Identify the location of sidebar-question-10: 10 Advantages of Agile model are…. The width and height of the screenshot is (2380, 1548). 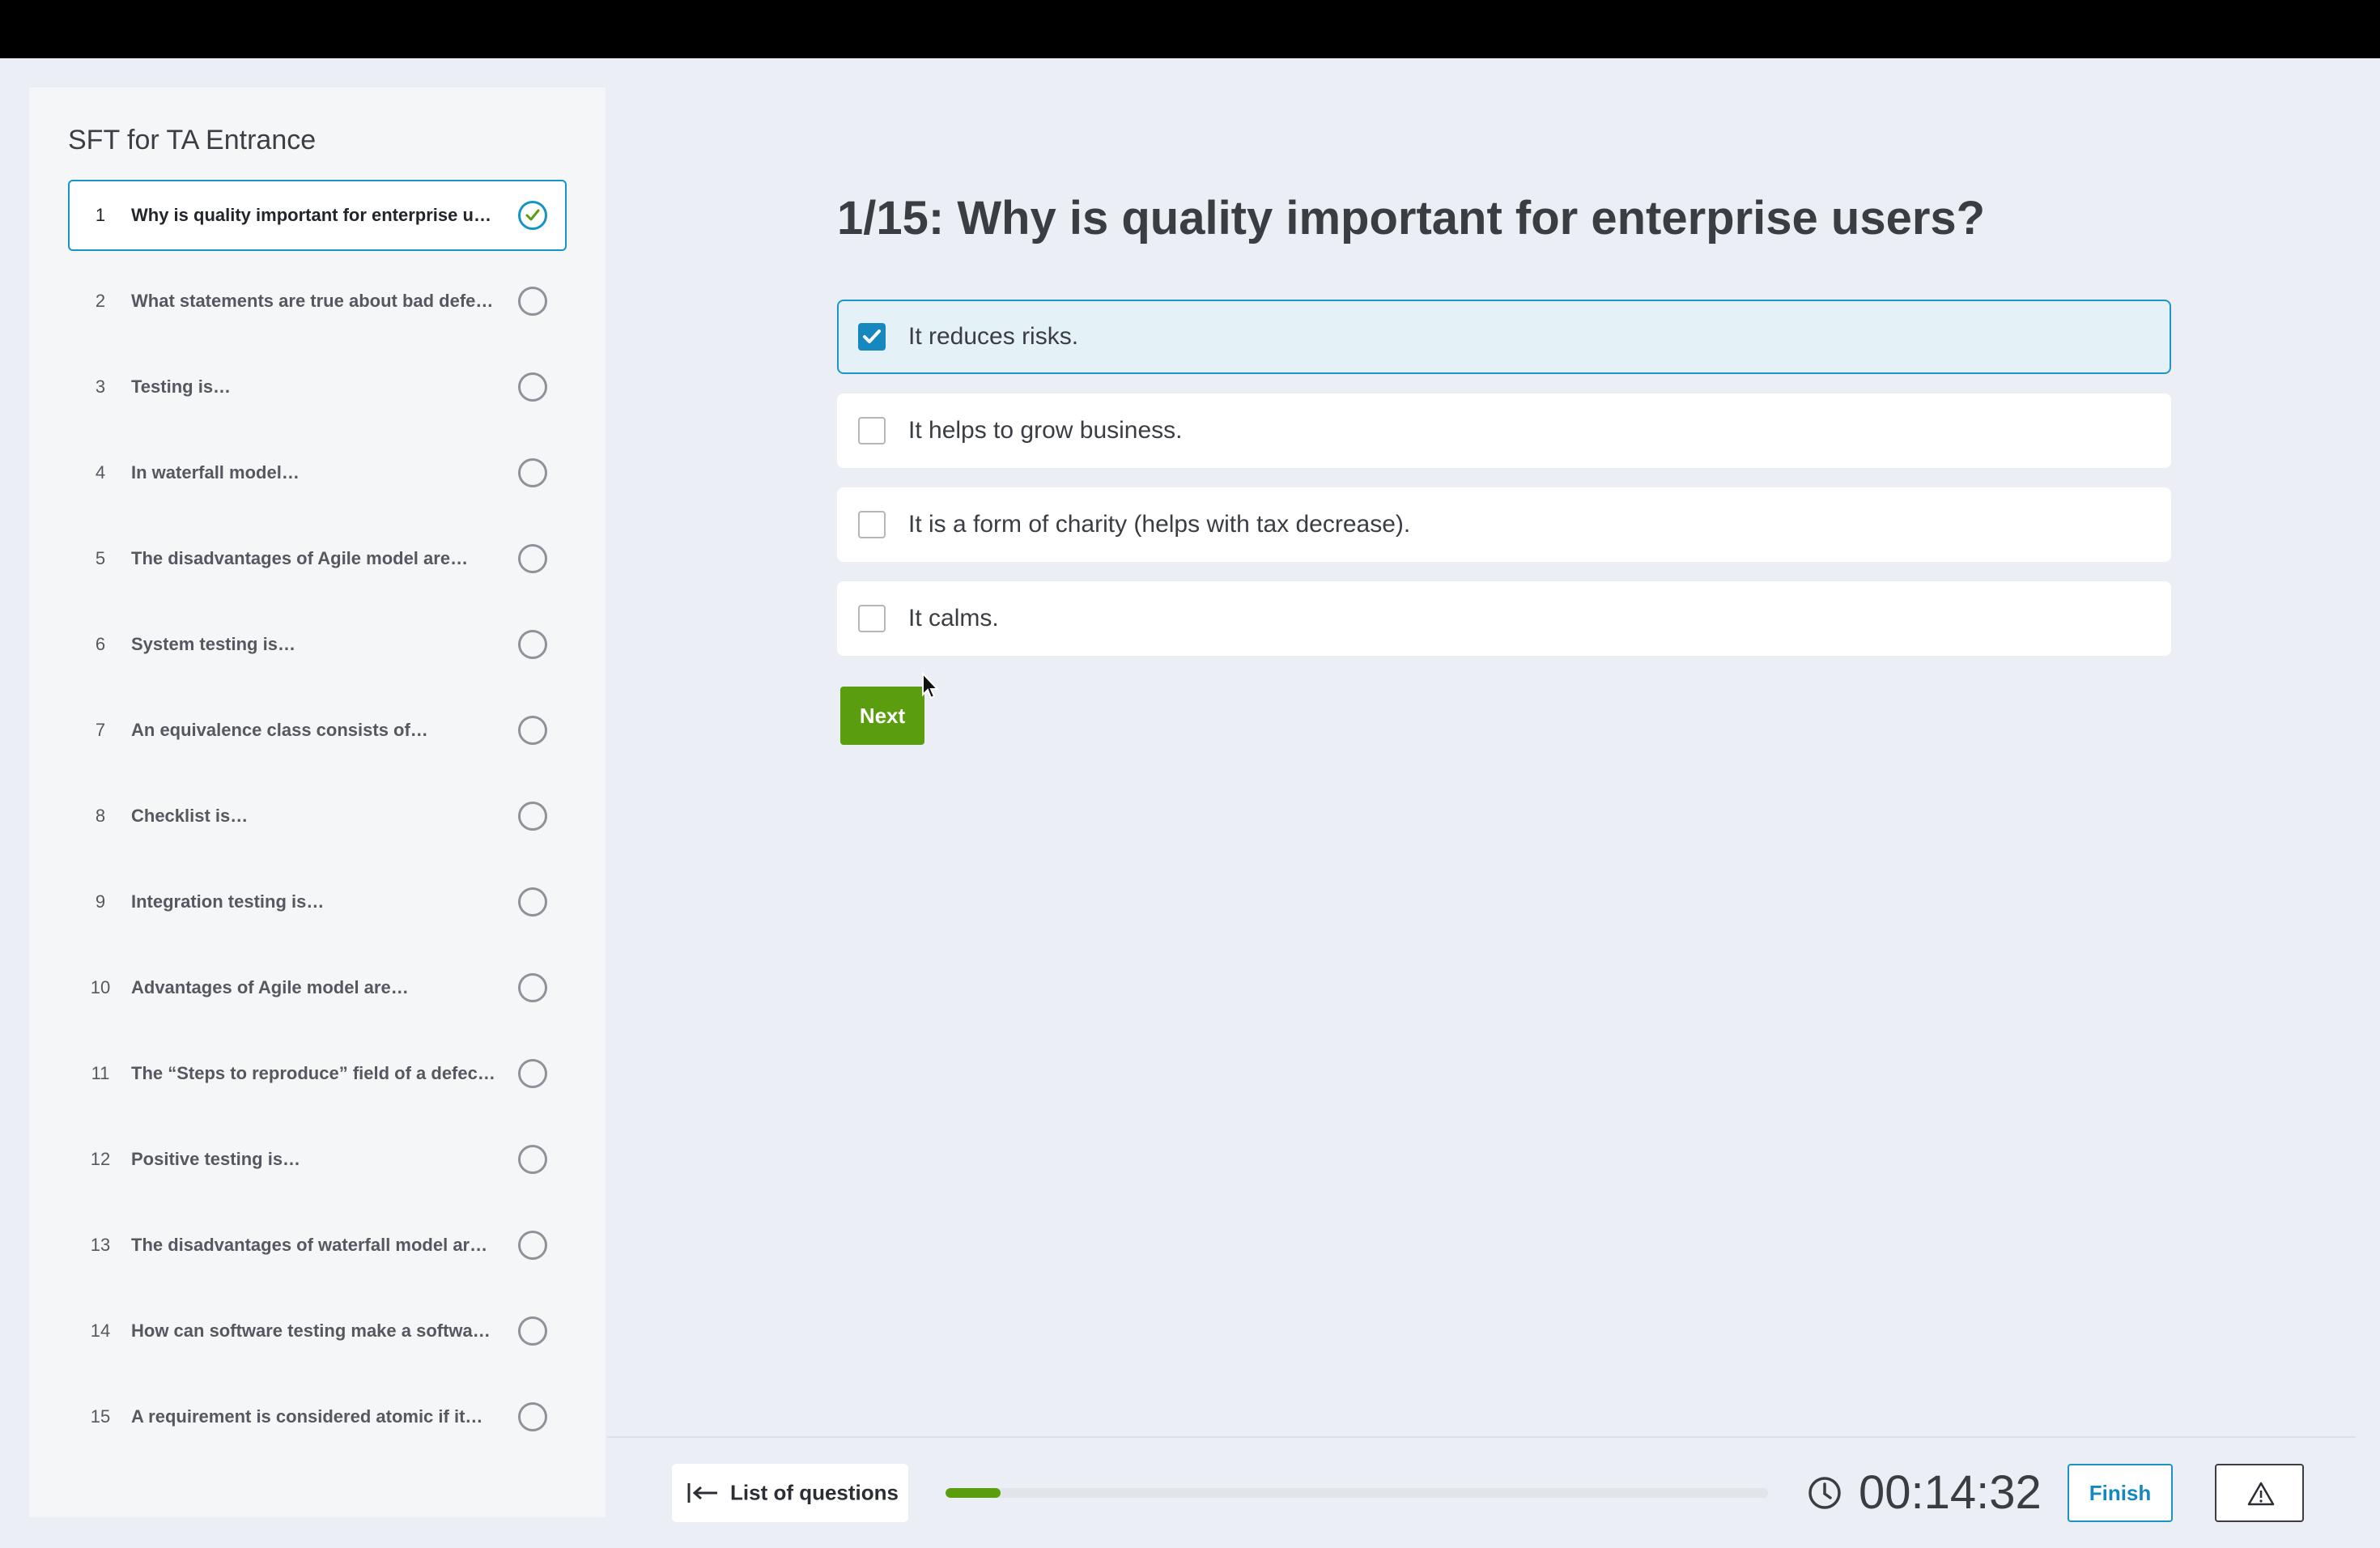
(318, 988).